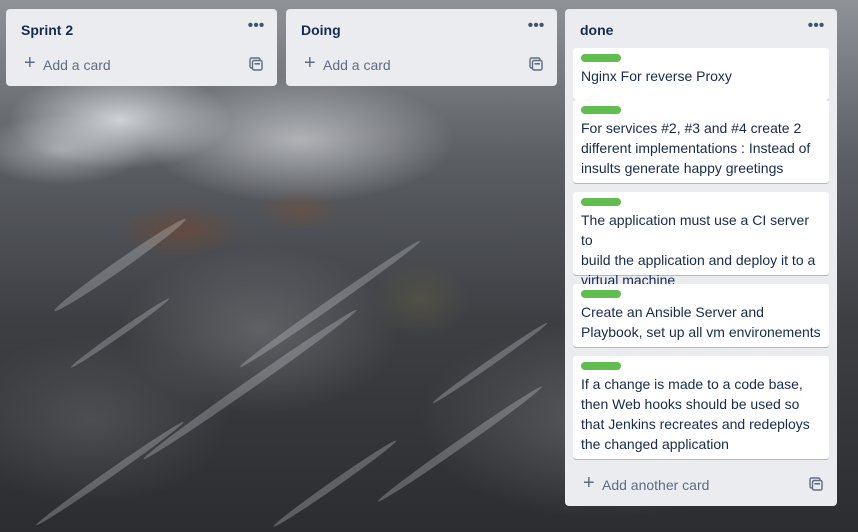 The image size is (858, 532). What do you see at coordinates (321, 30) in the screenshot?
I see `list-title: Doing` at bounding box center [321, 30].